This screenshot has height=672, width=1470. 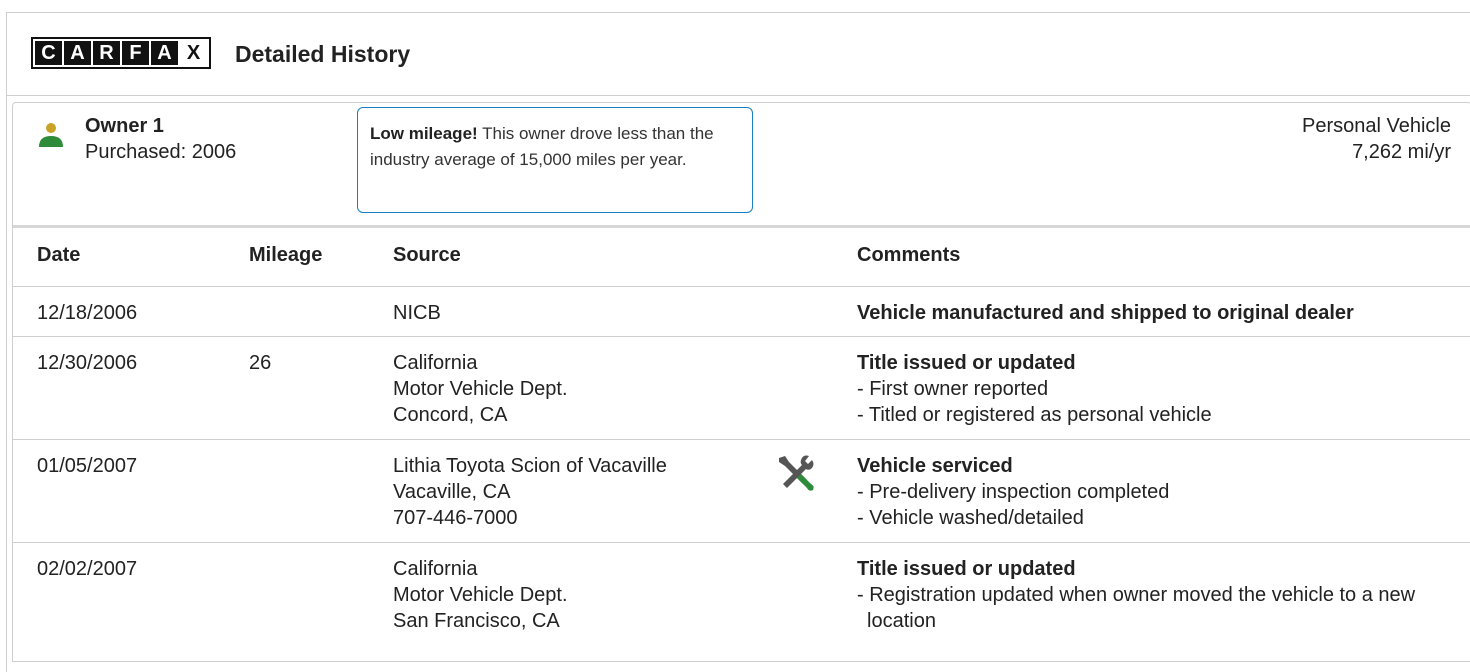 What do you see at coordinates (193, 53) in the screenshot?
I see `logo-letter: X` at bounding box center [193, 53].